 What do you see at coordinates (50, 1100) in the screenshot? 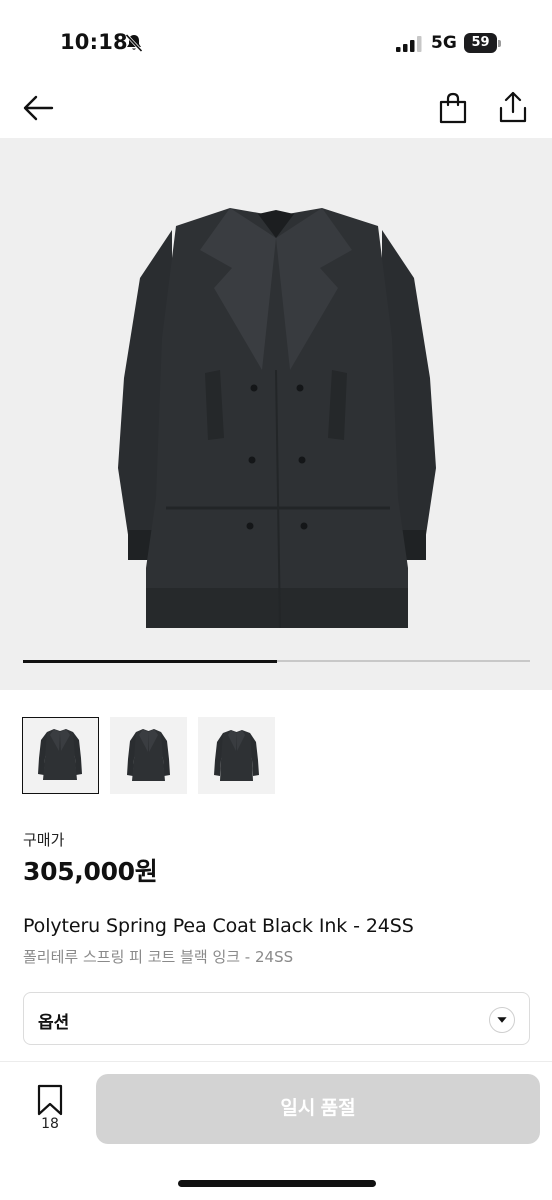
I see `bookmark-icon` at bounding box center [50, 1100].